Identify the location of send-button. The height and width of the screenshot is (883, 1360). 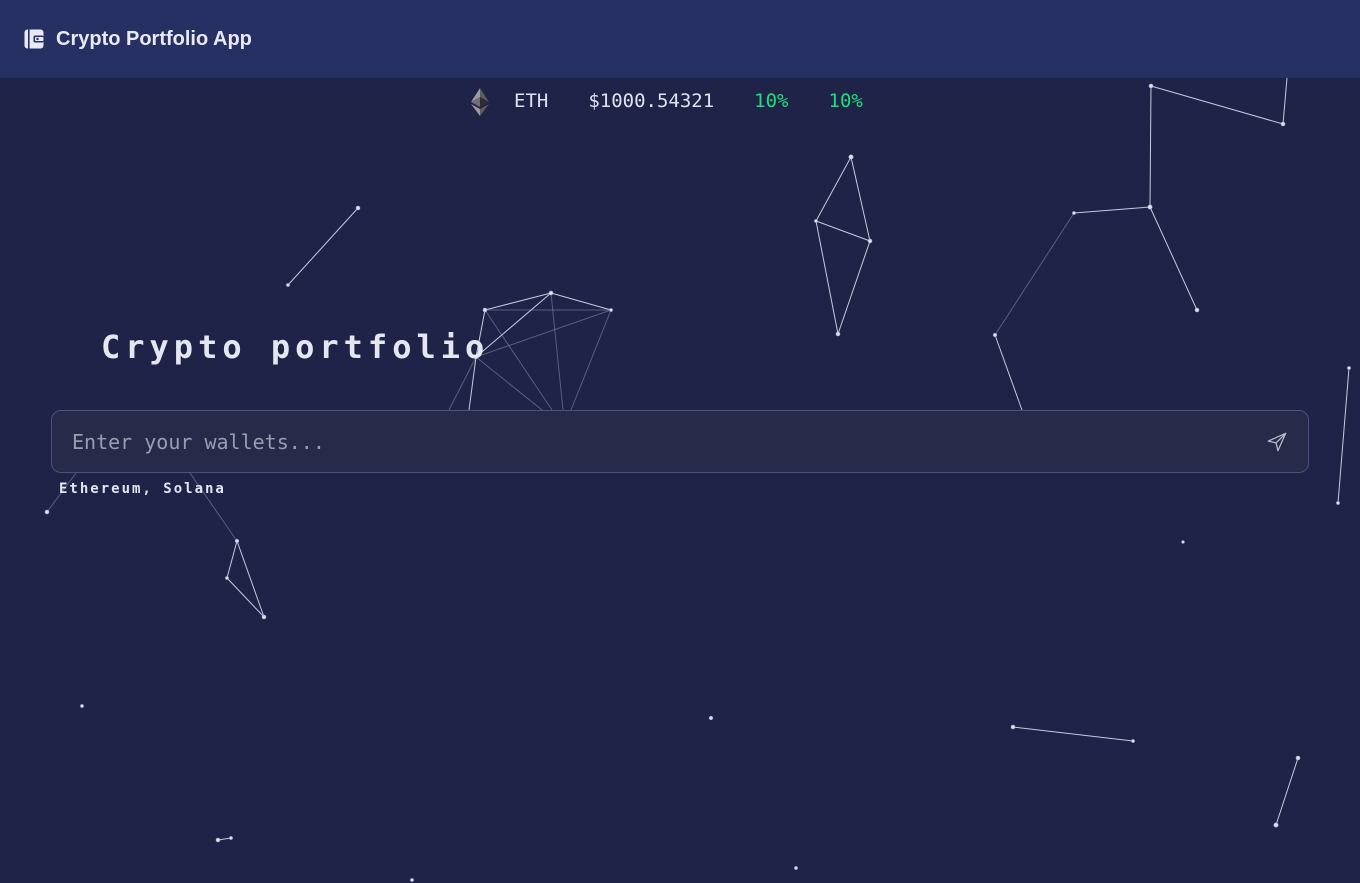
(1277, 442).